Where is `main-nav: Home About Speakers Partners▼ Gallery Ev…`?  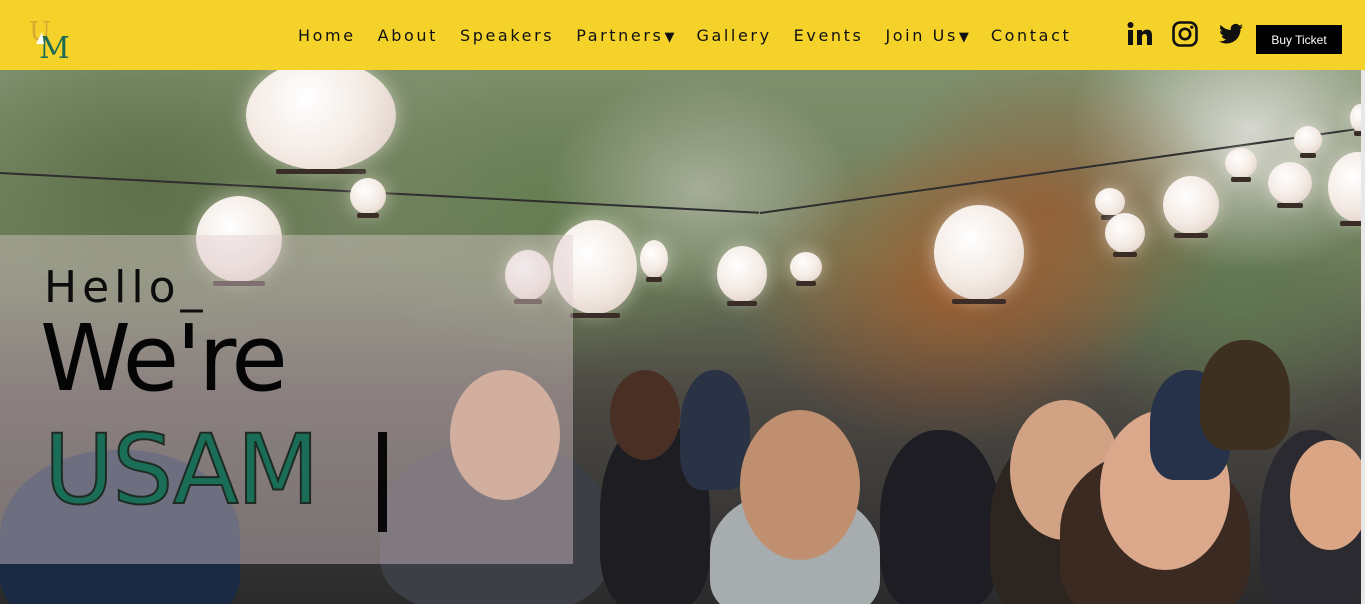
main-nav: Home About Speakers Partners▼ Gallery Ev… is located at coordinates (695, 35).